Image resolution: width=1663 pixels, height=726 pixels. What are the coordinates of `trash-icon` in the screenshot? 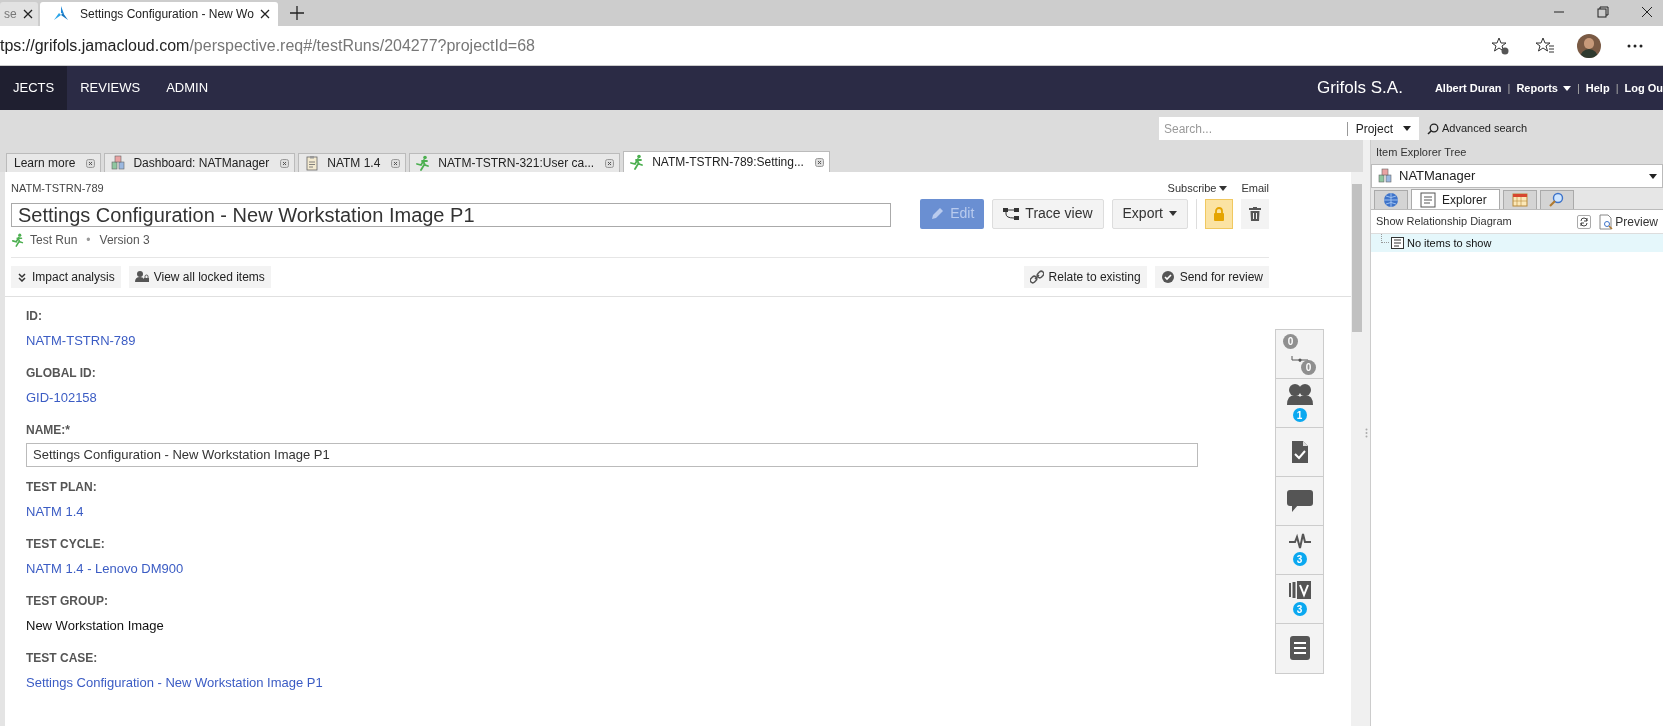 It's located at (1255, 213).